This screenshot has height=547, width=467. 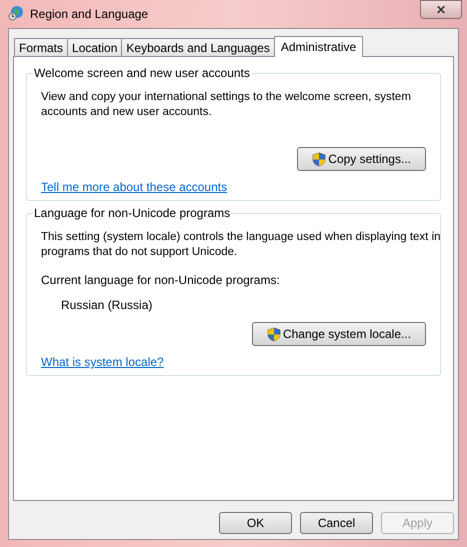 I want to click on help-link: What is system locale?, so click(x=102, y=362).